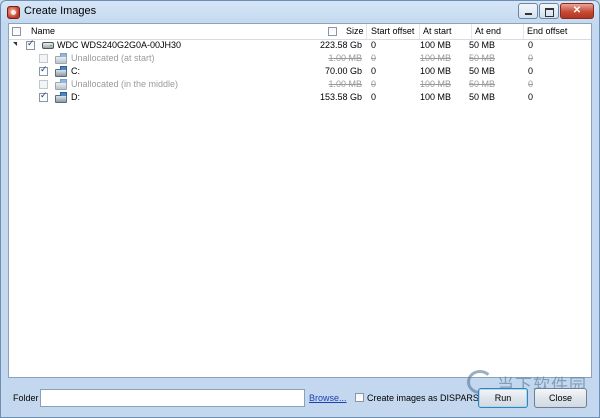 The height and width of the screenshot is (418, 600). What do you see at coordinates (125, 84) in the screenshot?
I see `row-name: Unallocated (in the middle)` at bounding box center [125, 84].